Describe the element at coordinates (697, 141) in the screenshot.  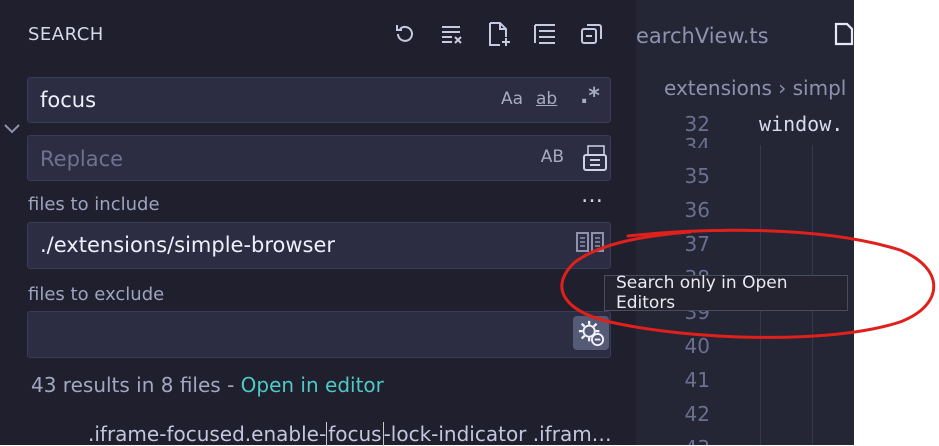
I see `line-number: 34` at that location.